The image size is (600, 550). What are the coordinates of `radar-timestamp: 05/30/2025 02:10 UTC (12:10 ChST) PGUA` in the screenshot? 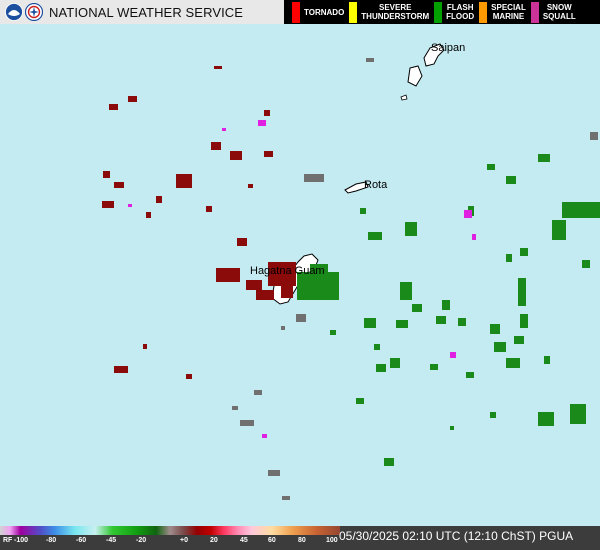 It's located at (456, 536).